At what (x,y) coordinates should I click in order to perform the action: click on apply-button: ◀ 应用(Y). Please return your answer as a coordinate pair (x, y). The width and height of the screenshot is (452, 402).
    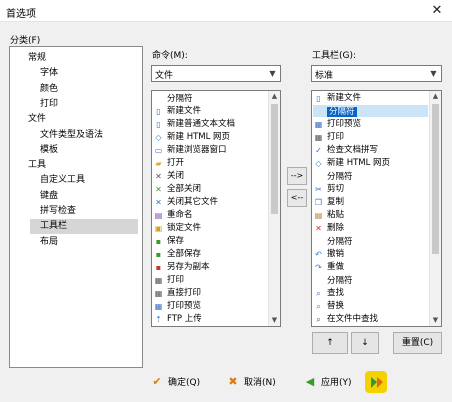
    Looking at the image, I should click on (327, 382).